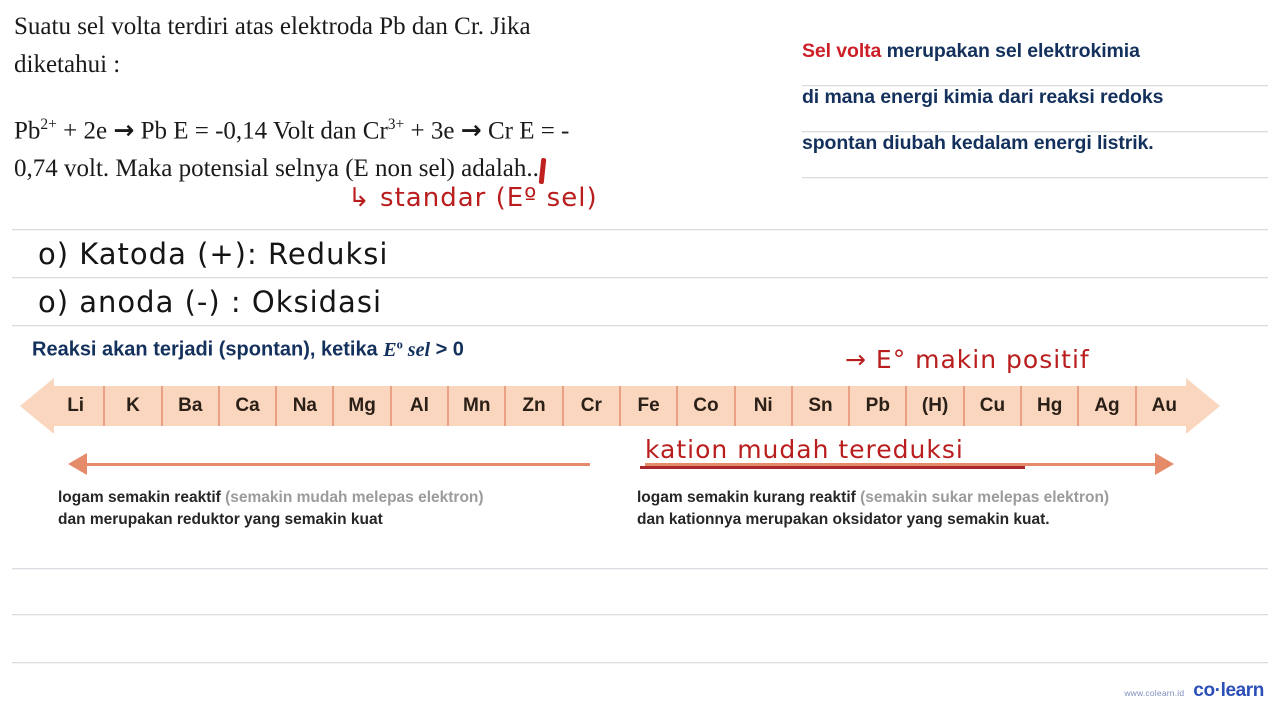  What do you see at coordinates (396, 124) in the screenshot?
I see `charge-superscript-cr: 3+` at bounding box center [396, 124].